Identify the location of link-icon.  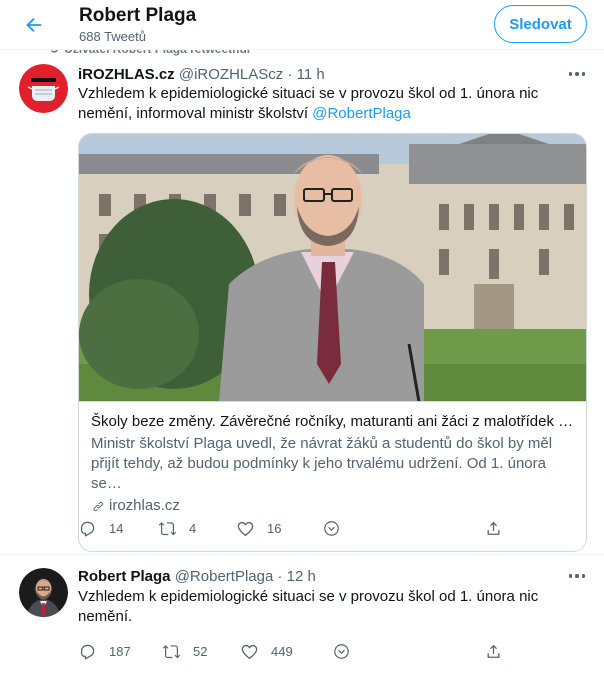
(98, 506).